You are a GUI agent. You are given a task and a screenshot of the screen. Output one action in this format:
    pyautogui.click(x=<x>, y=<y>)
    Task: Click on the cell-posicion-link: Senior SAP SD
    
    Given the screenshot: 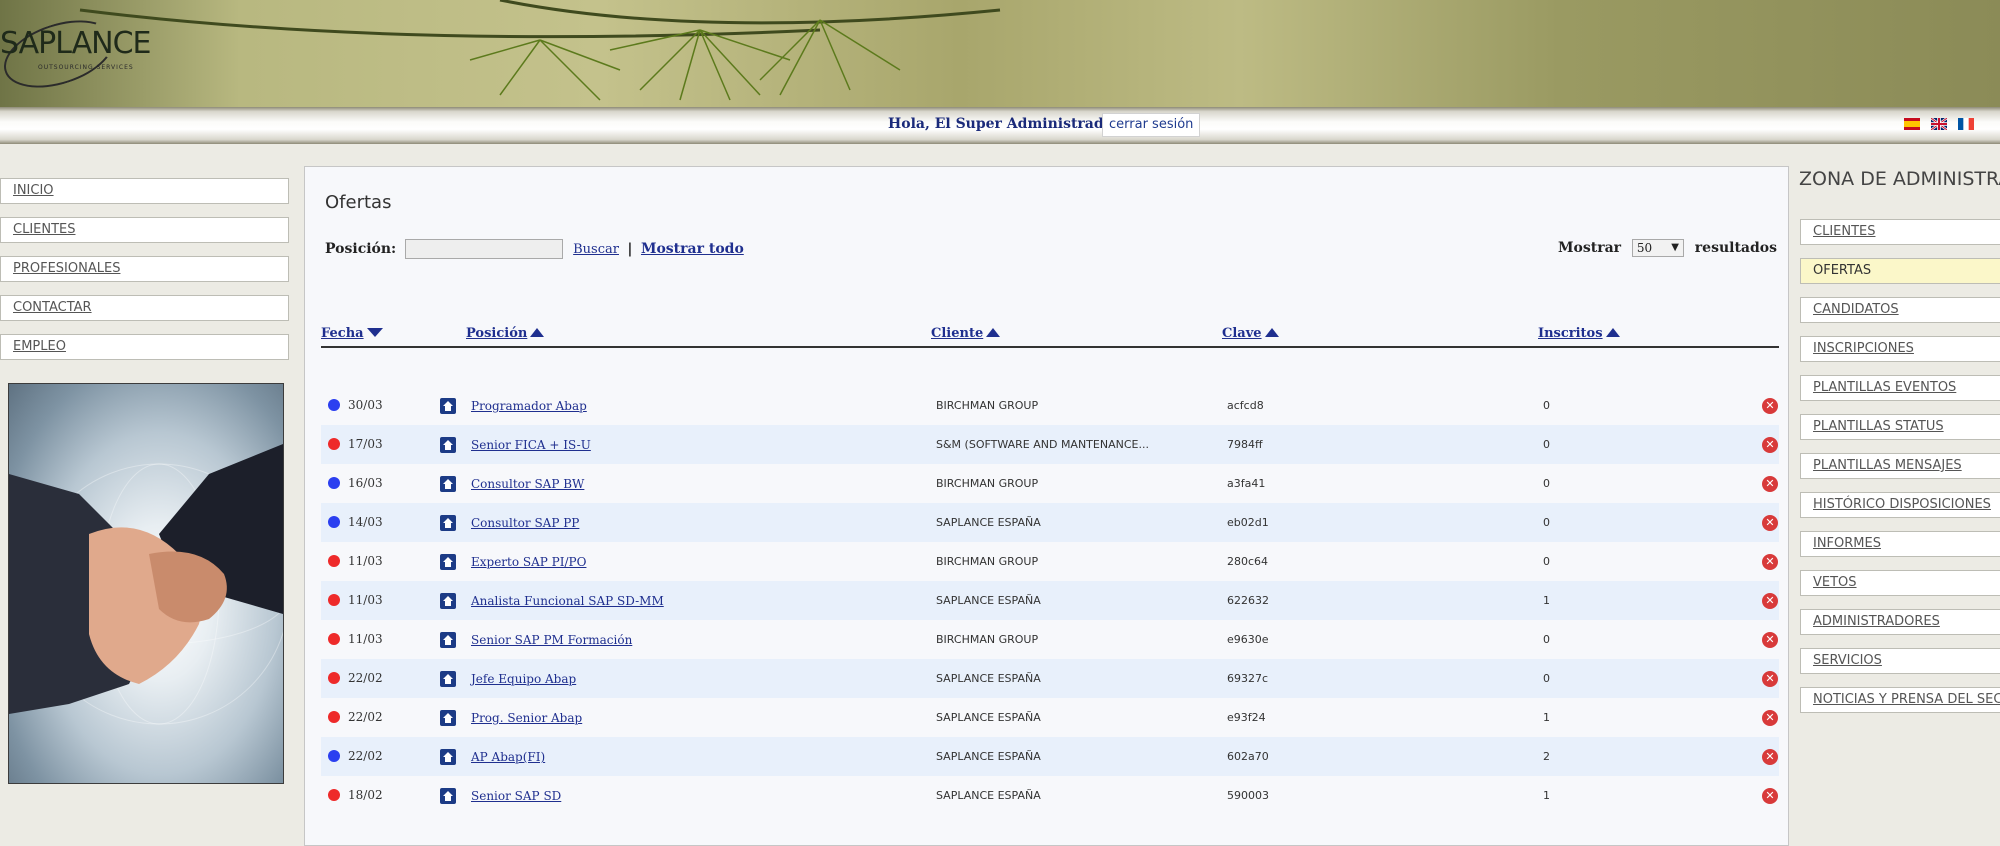 What is the action you would take?
    pyautogui.click(x=516, y=796)
    